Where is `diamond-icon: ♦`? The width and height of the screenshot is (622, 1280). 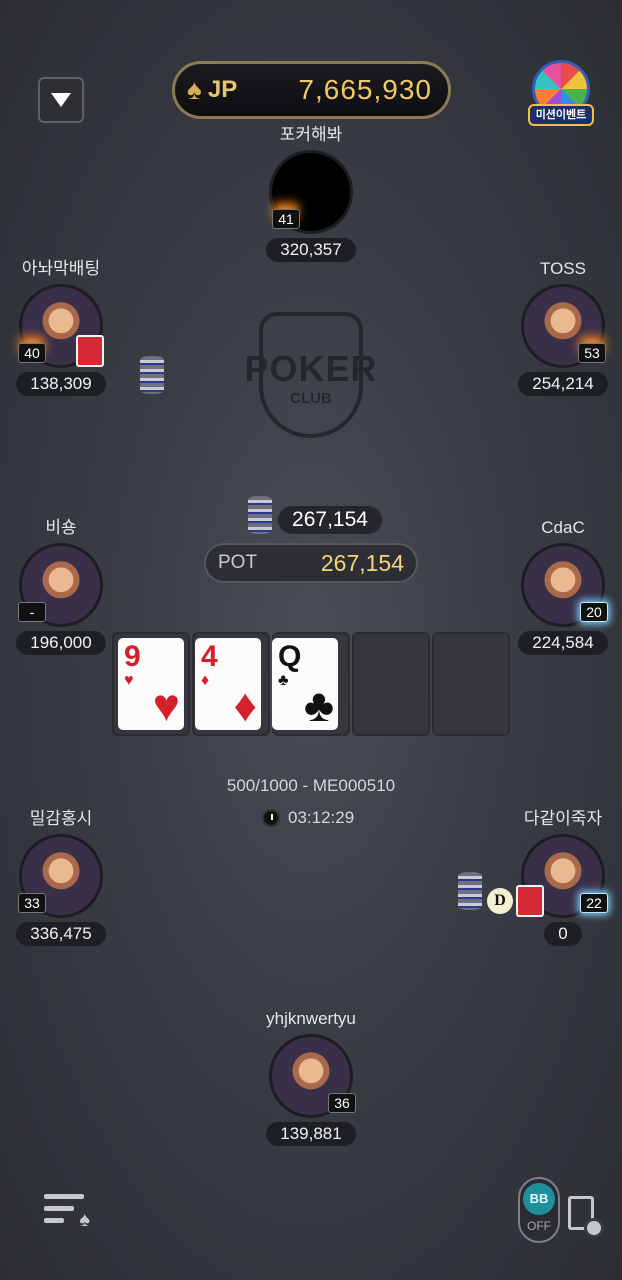
diamond-icon: ♦ is located at coordinates (245, 705).